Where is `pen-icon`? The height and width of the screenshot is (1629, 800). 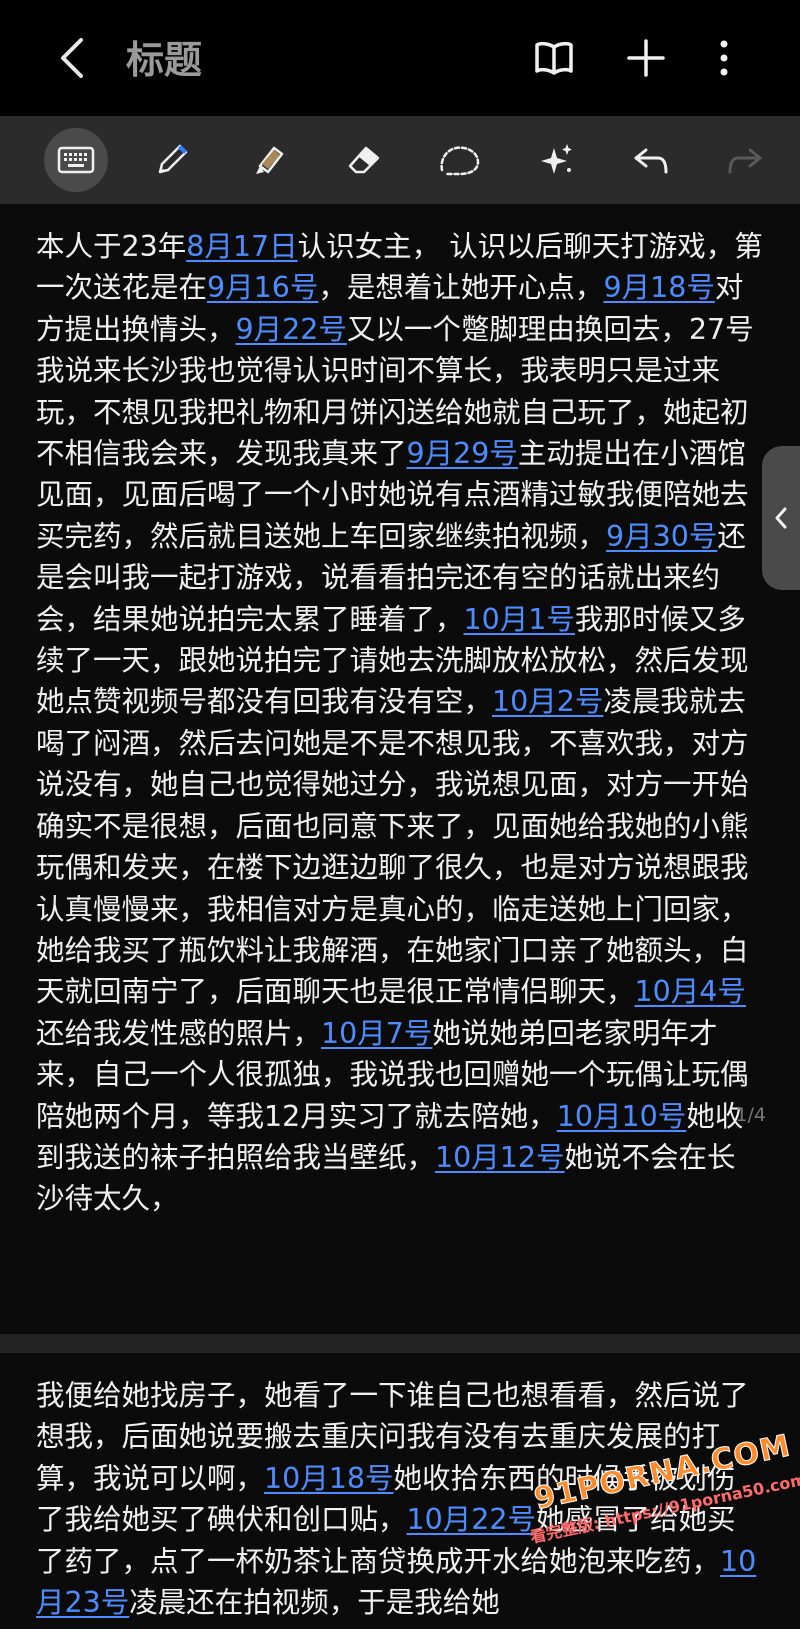 pen-icon is located at coordinates (172, 160).